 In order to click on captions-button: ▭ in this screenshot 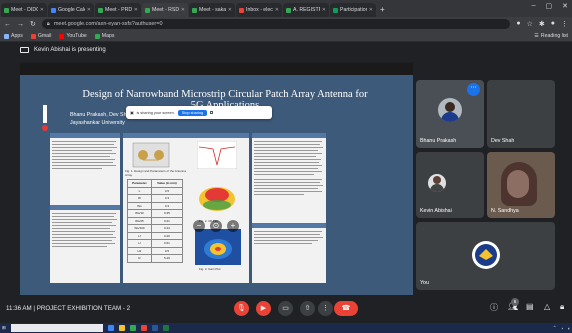, I will do `click(285, 308)`.